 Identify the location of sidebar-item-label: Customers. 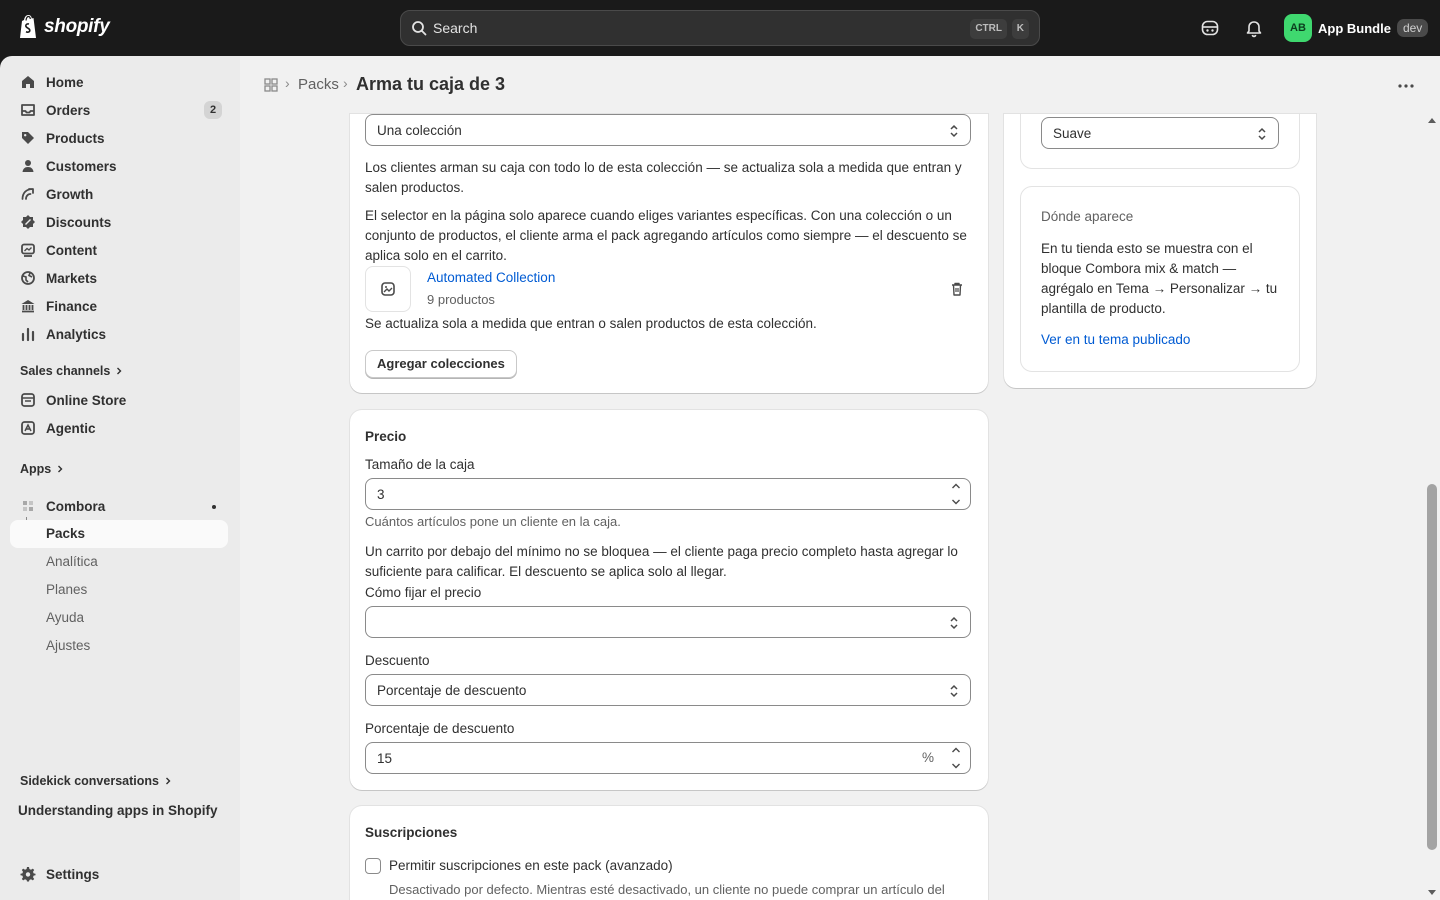
(81, 166).